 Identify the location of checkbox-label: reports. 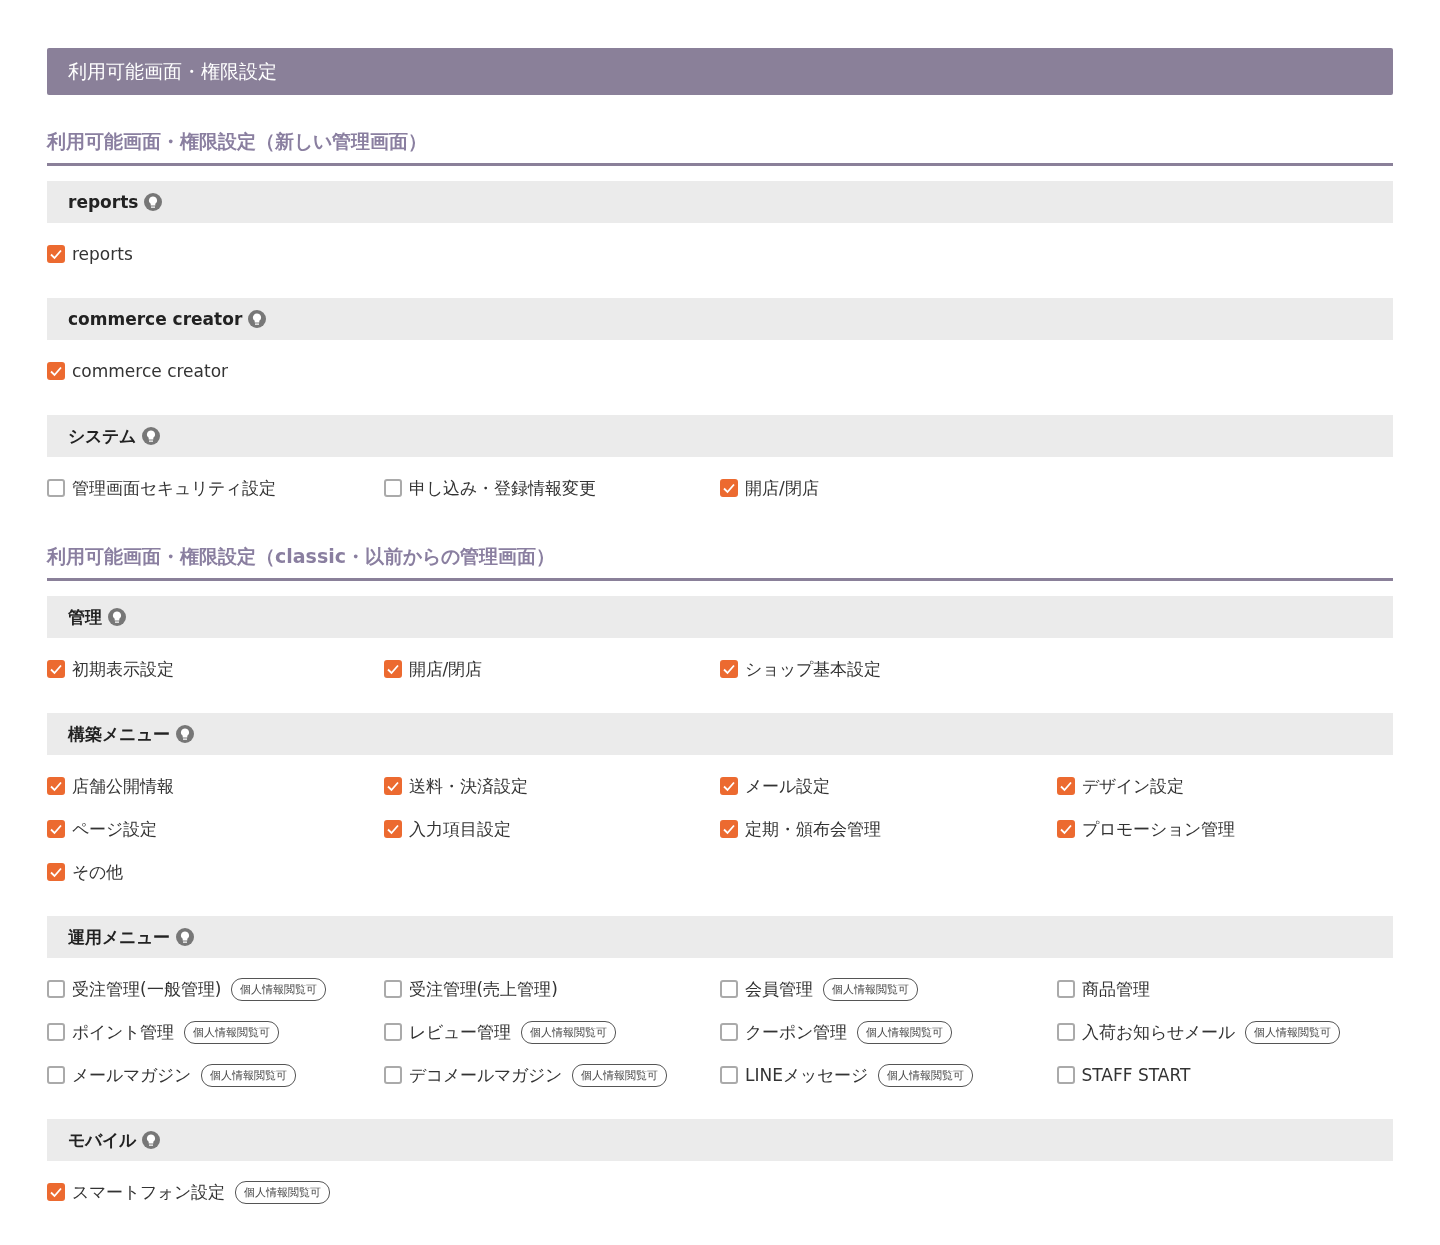
(102, 254).